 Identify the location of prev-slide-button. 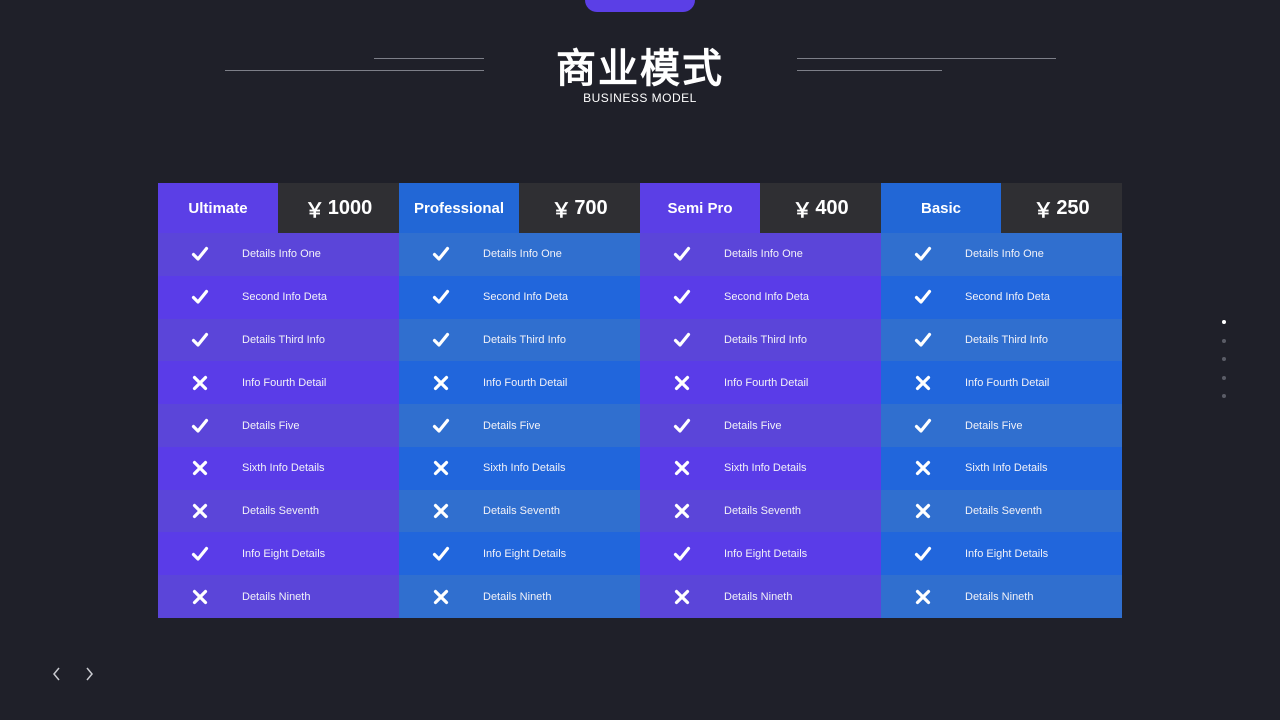
(57, 674).